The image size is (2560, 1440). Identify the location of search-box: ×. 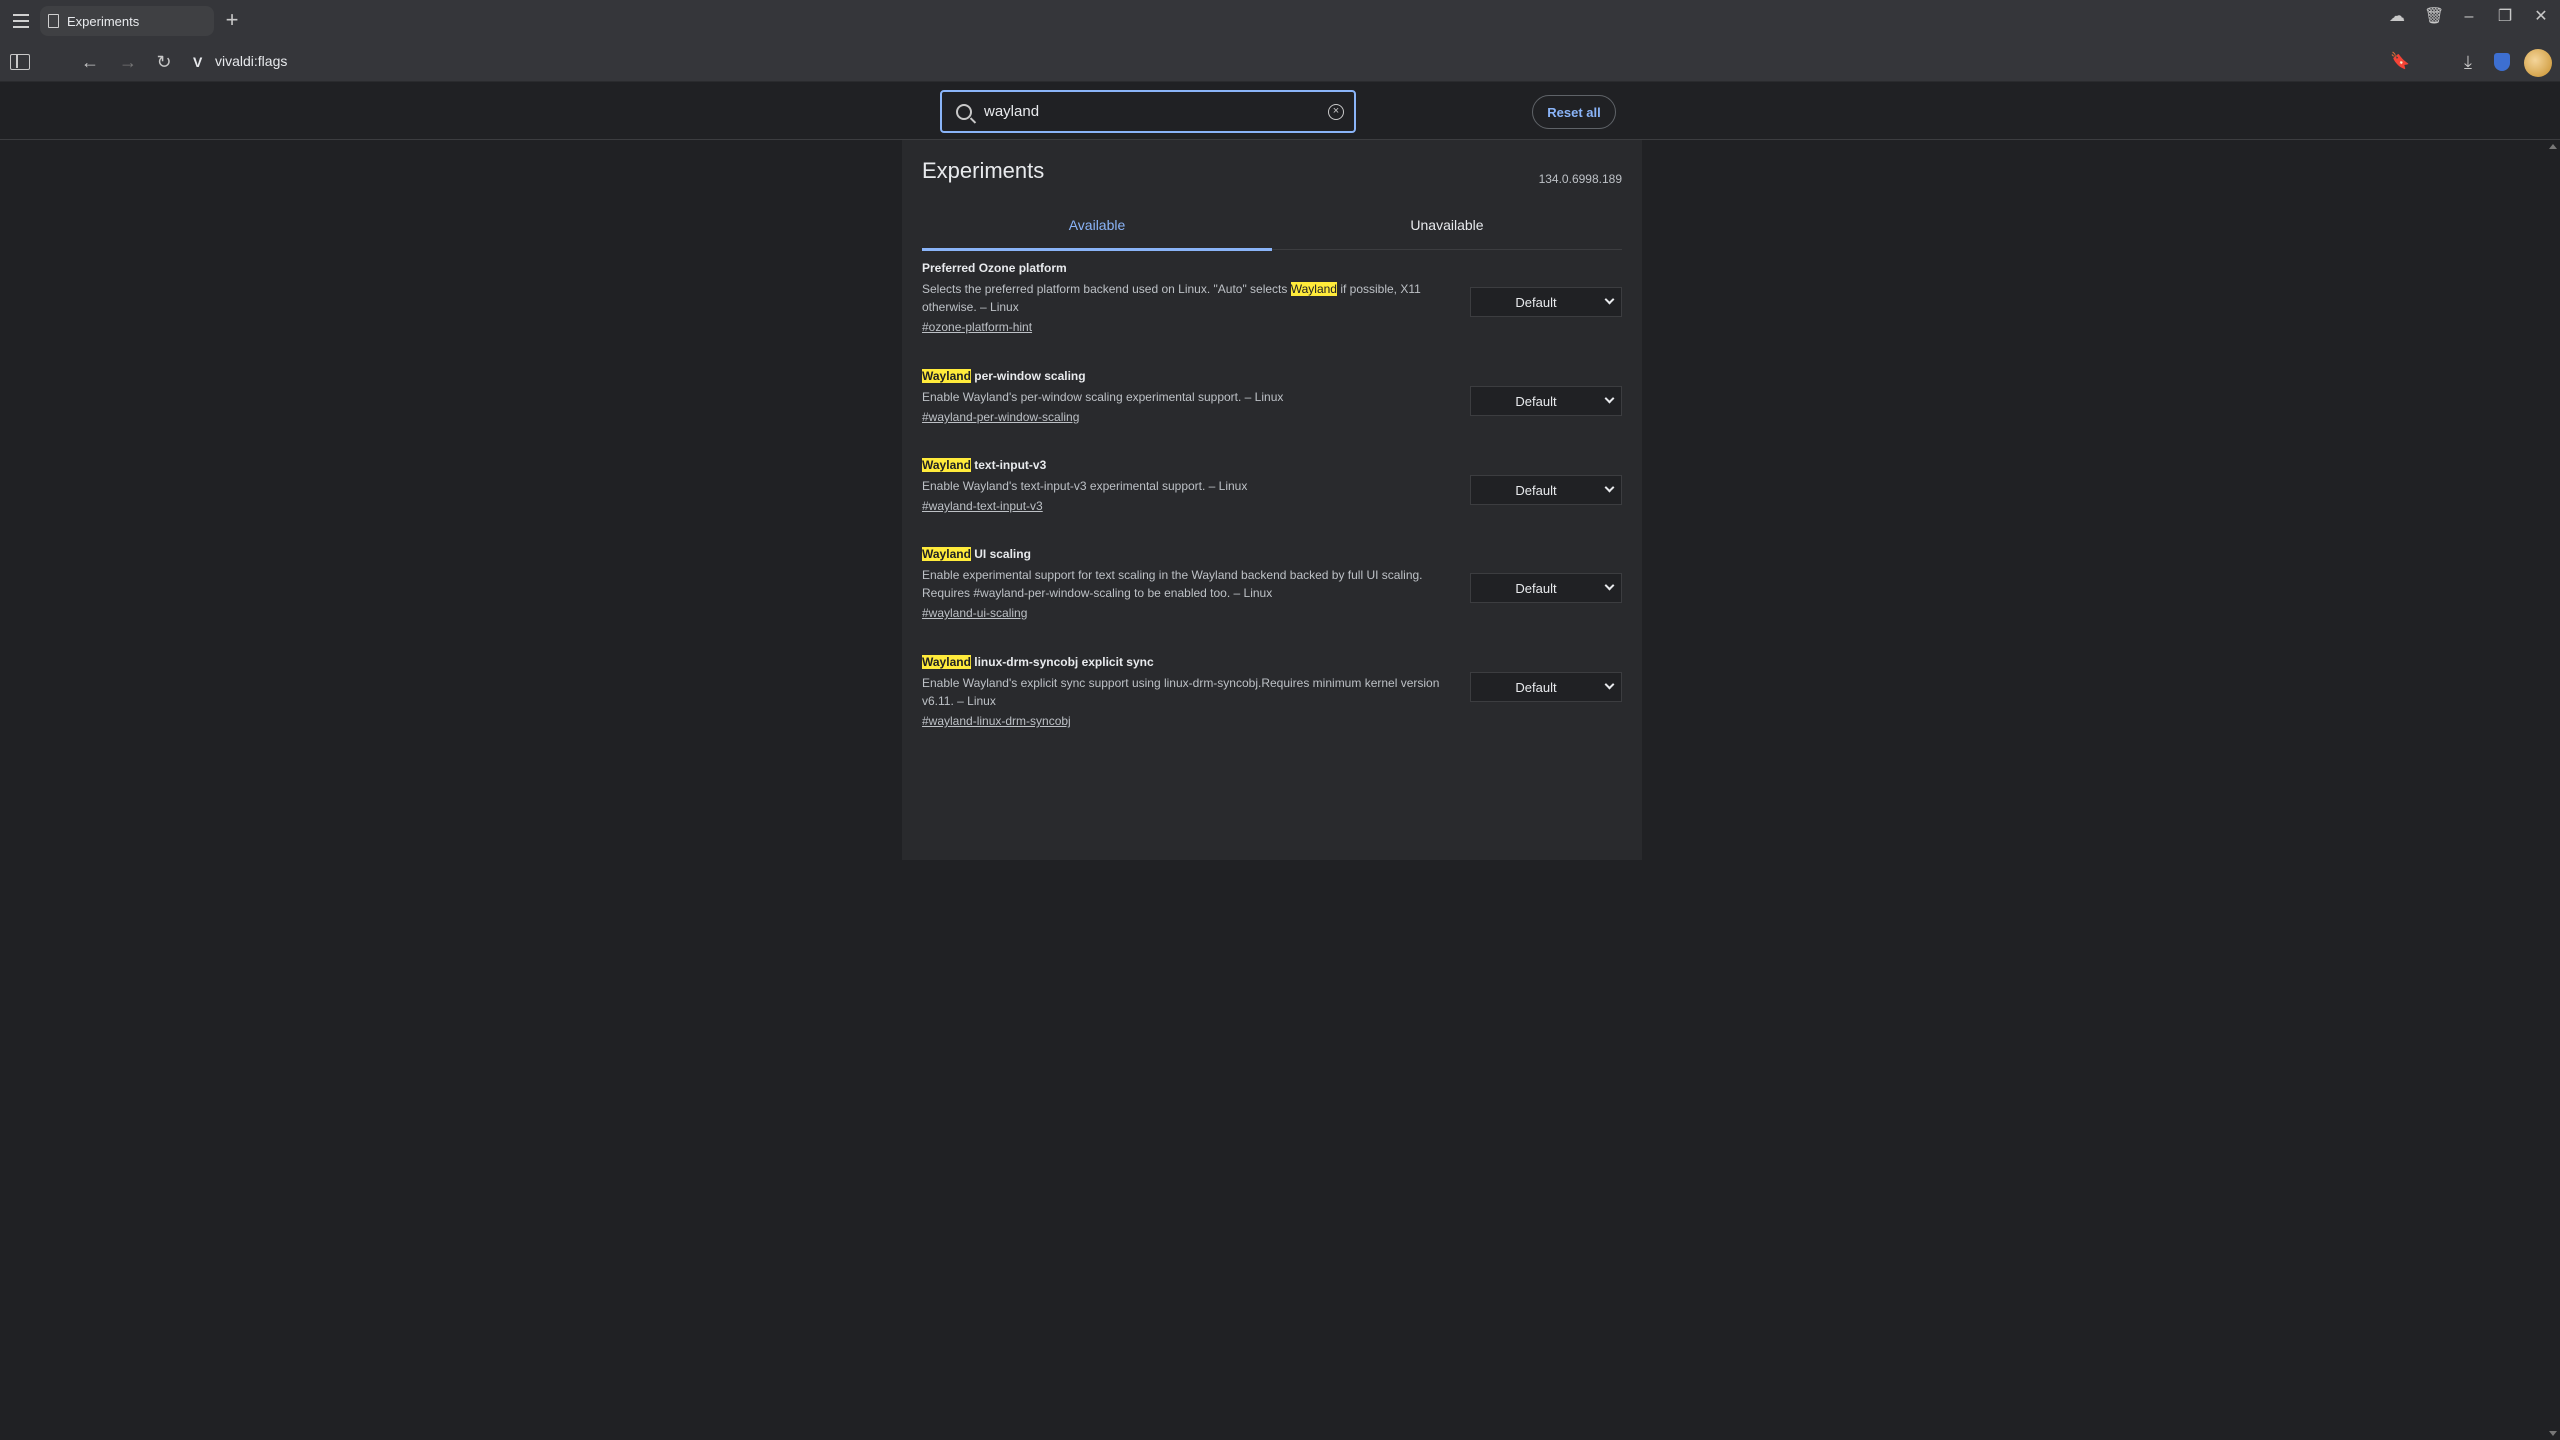
(1148, 111).